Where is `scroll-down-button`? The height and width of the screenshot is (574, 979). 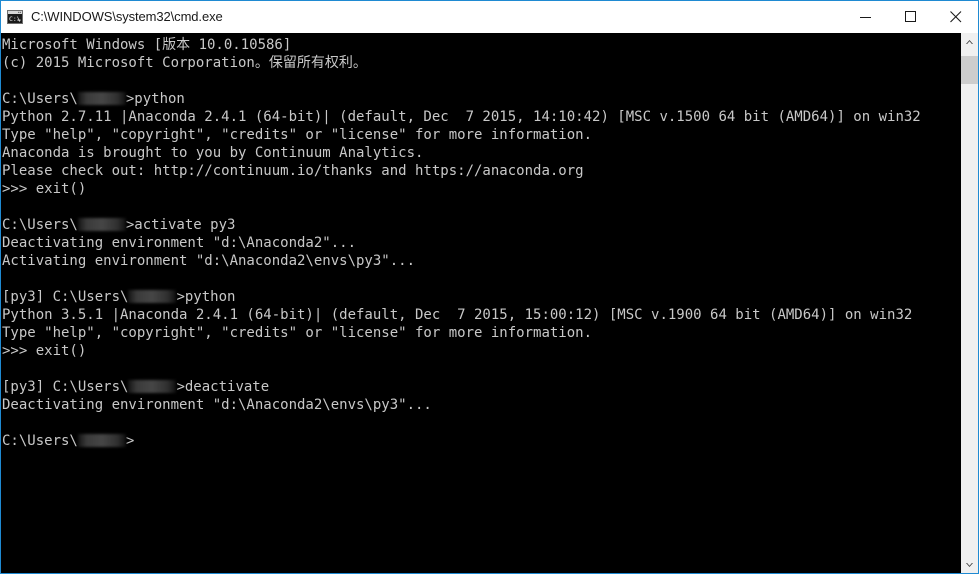
scroll-down-button is located at coordinates (969, 564).